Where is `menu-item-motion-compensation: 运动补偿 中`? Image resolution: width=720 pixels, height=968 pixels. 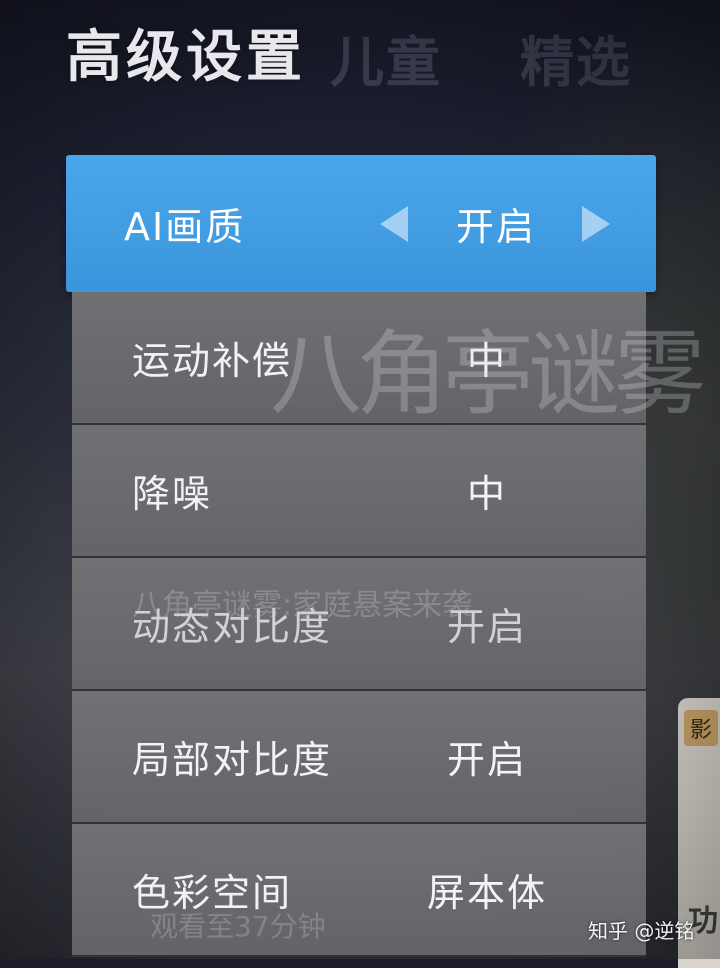 menu-item-motion-compensation: 运动补偿 中 is located at coordinates (359, 358).